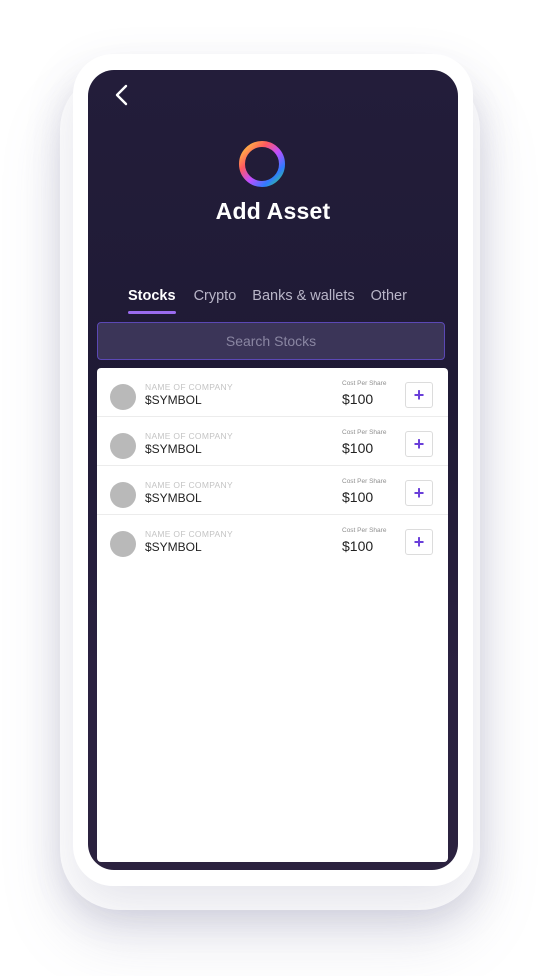  I want to click on page-title: Add Asset, so click(273, 211).